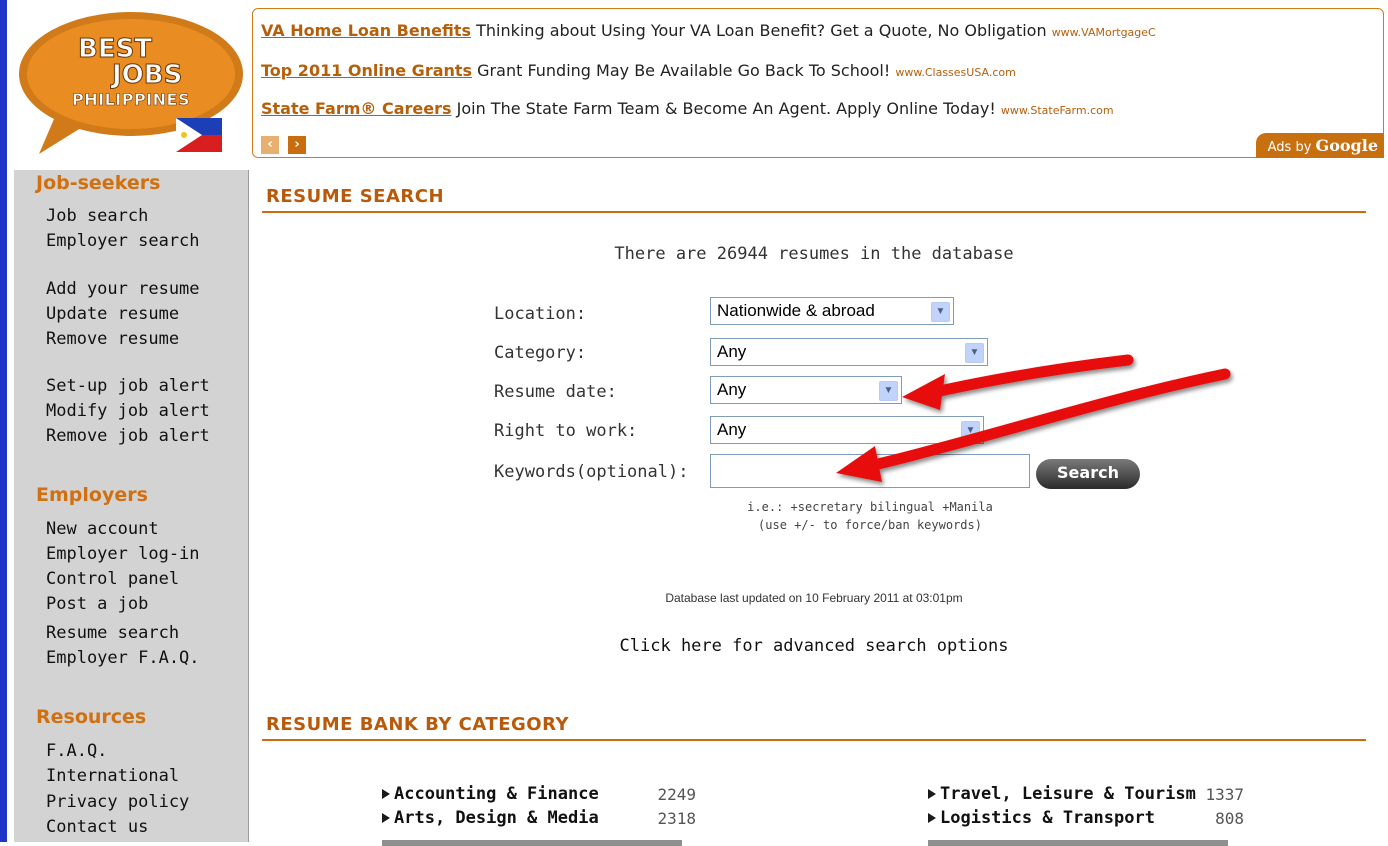  What do you see at coordinates (870, 525) in the screenshot?
I see `keywords-hint-usage: (use +/- to force/ban keywords)` at bounding box center [870, 525].